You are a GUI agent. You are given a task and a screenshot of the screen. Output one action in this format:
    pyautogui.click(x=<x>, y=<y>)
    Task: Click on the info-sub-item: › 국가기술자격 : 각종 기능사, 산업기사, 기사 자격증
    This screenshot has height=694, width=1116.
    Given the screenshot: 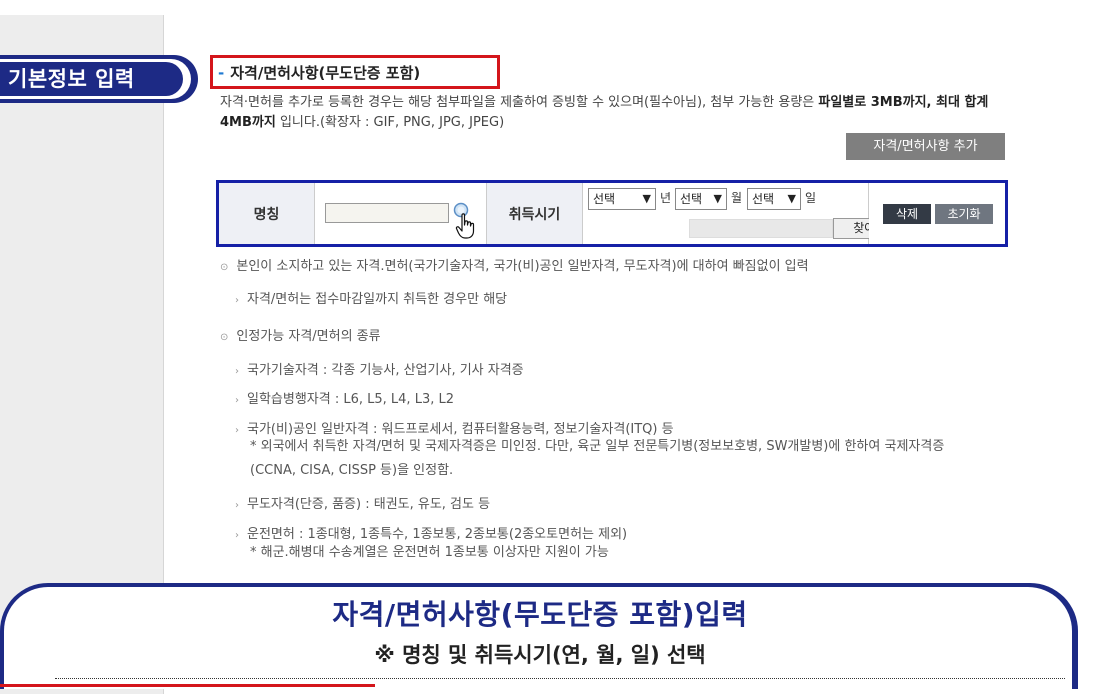 What is the action you would take?
    pyautogui.click(x=379, y=370)
    